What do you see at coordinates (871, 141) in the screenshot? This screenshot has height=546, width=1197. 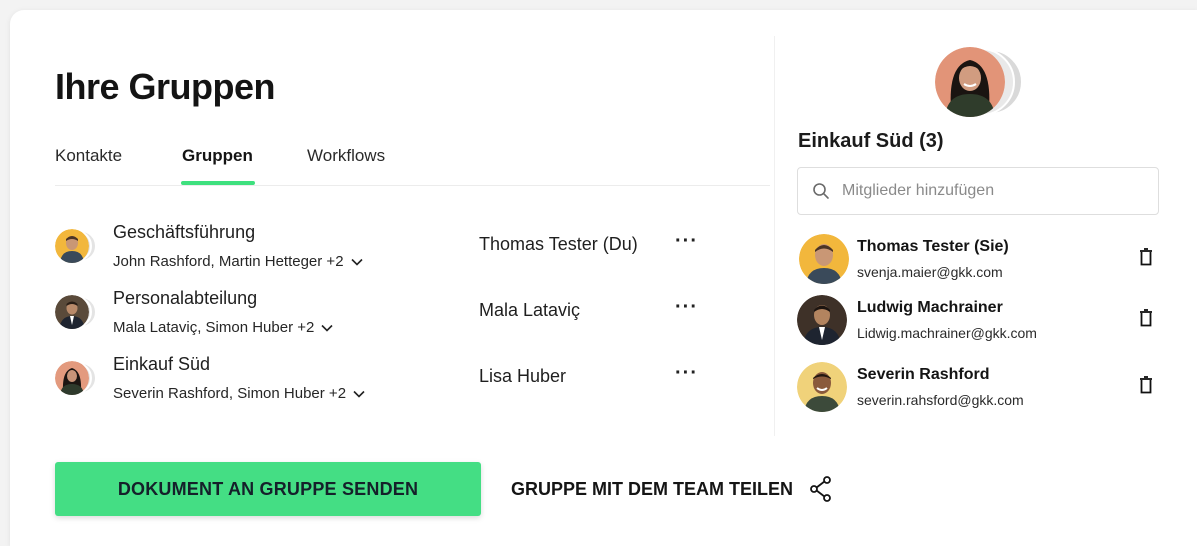 I see `panel-title: Einkauf Süd (3)` at bounding box center [871, 141].